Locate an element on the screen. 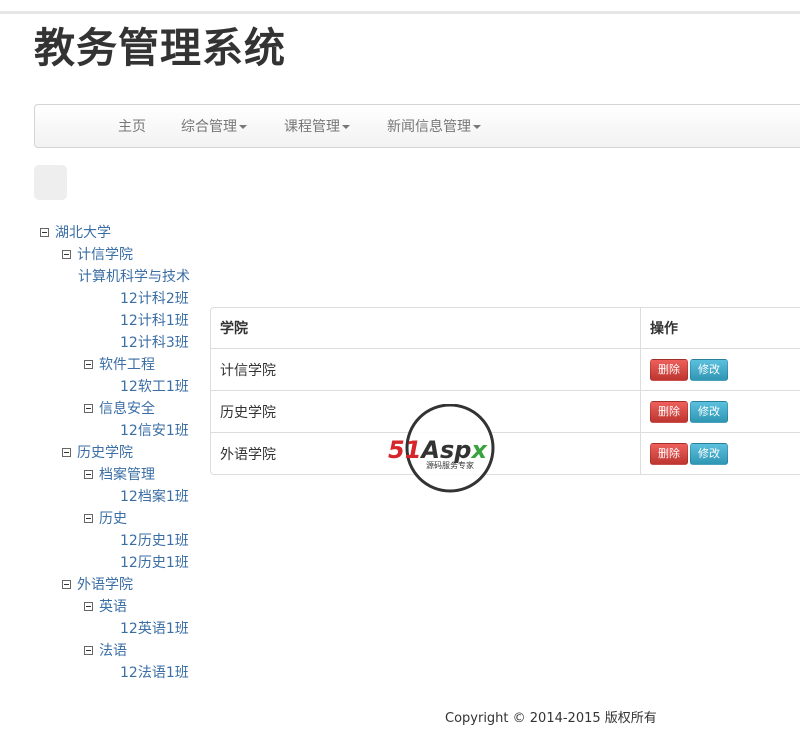  tree-node-major: 软件工程 is located at coordinates (119, 365).